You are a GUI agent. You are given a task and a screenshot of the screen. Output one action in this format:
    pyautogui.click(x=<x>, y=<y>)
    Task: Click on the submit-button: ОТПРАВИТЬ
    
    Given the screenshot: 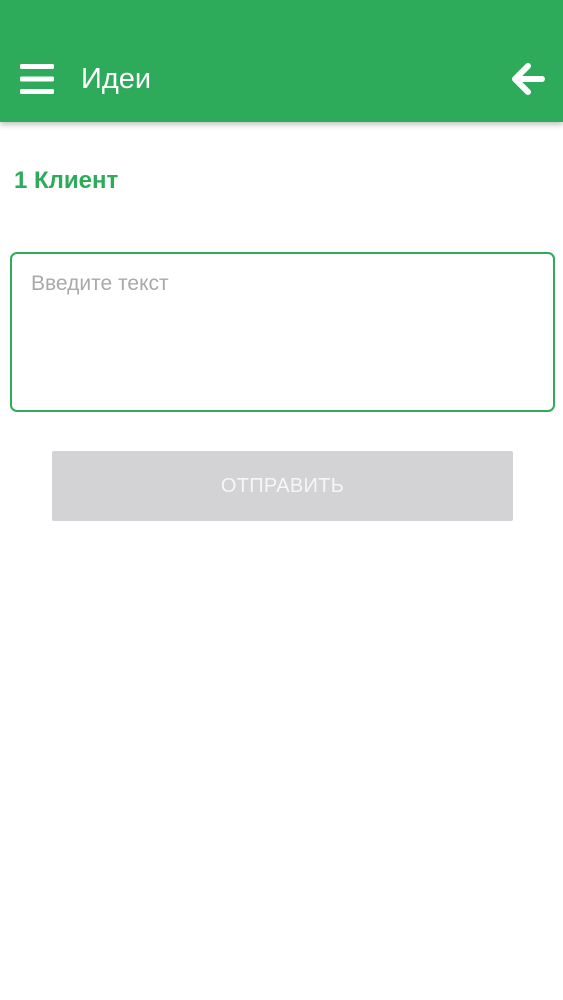 What is the action you would take?
    pyautogui.click(x=282, y=486)
    